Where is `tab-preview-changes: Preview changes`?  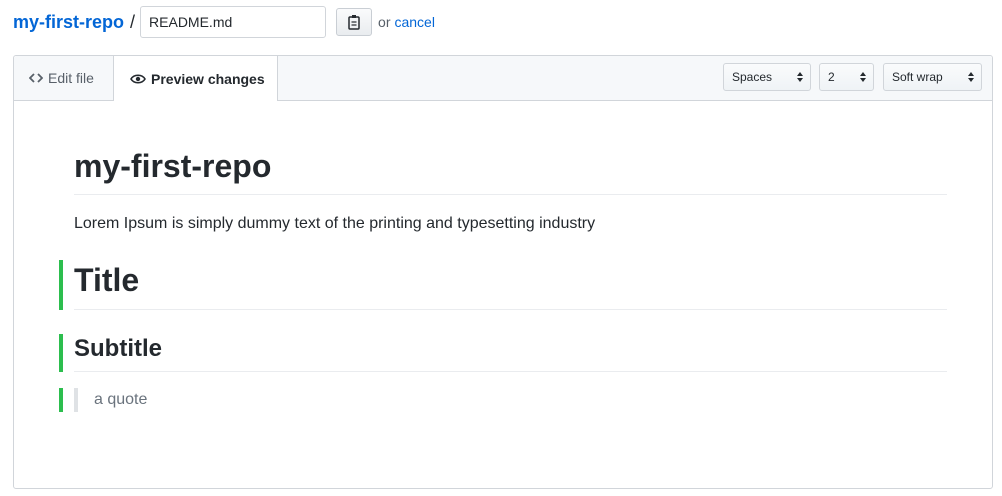 tab-preview-changes: Preview changes is located at coordinates (195, 78).